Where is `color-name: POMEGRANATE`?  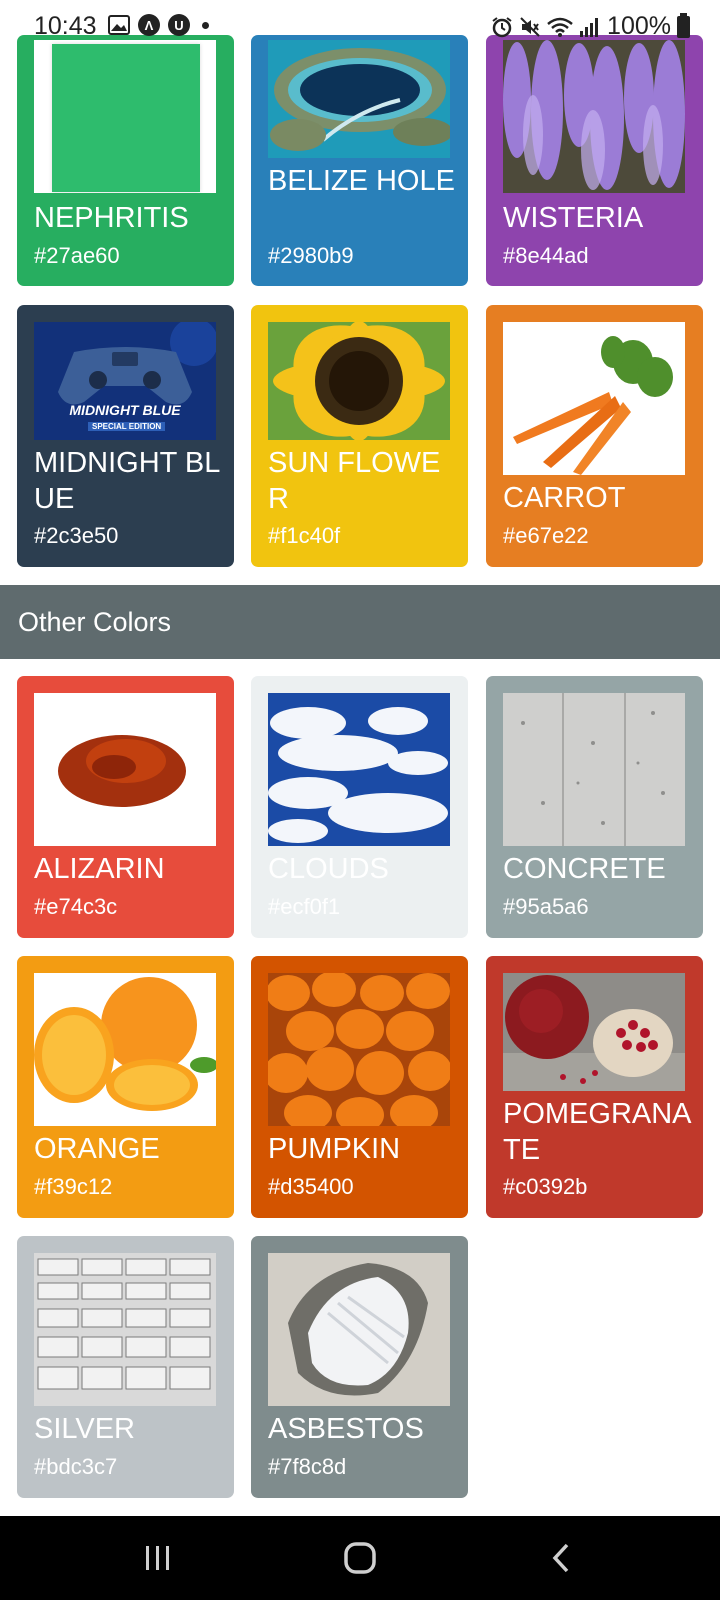 color-name: POMEGRANATE is located at coordinates (597, 1132).